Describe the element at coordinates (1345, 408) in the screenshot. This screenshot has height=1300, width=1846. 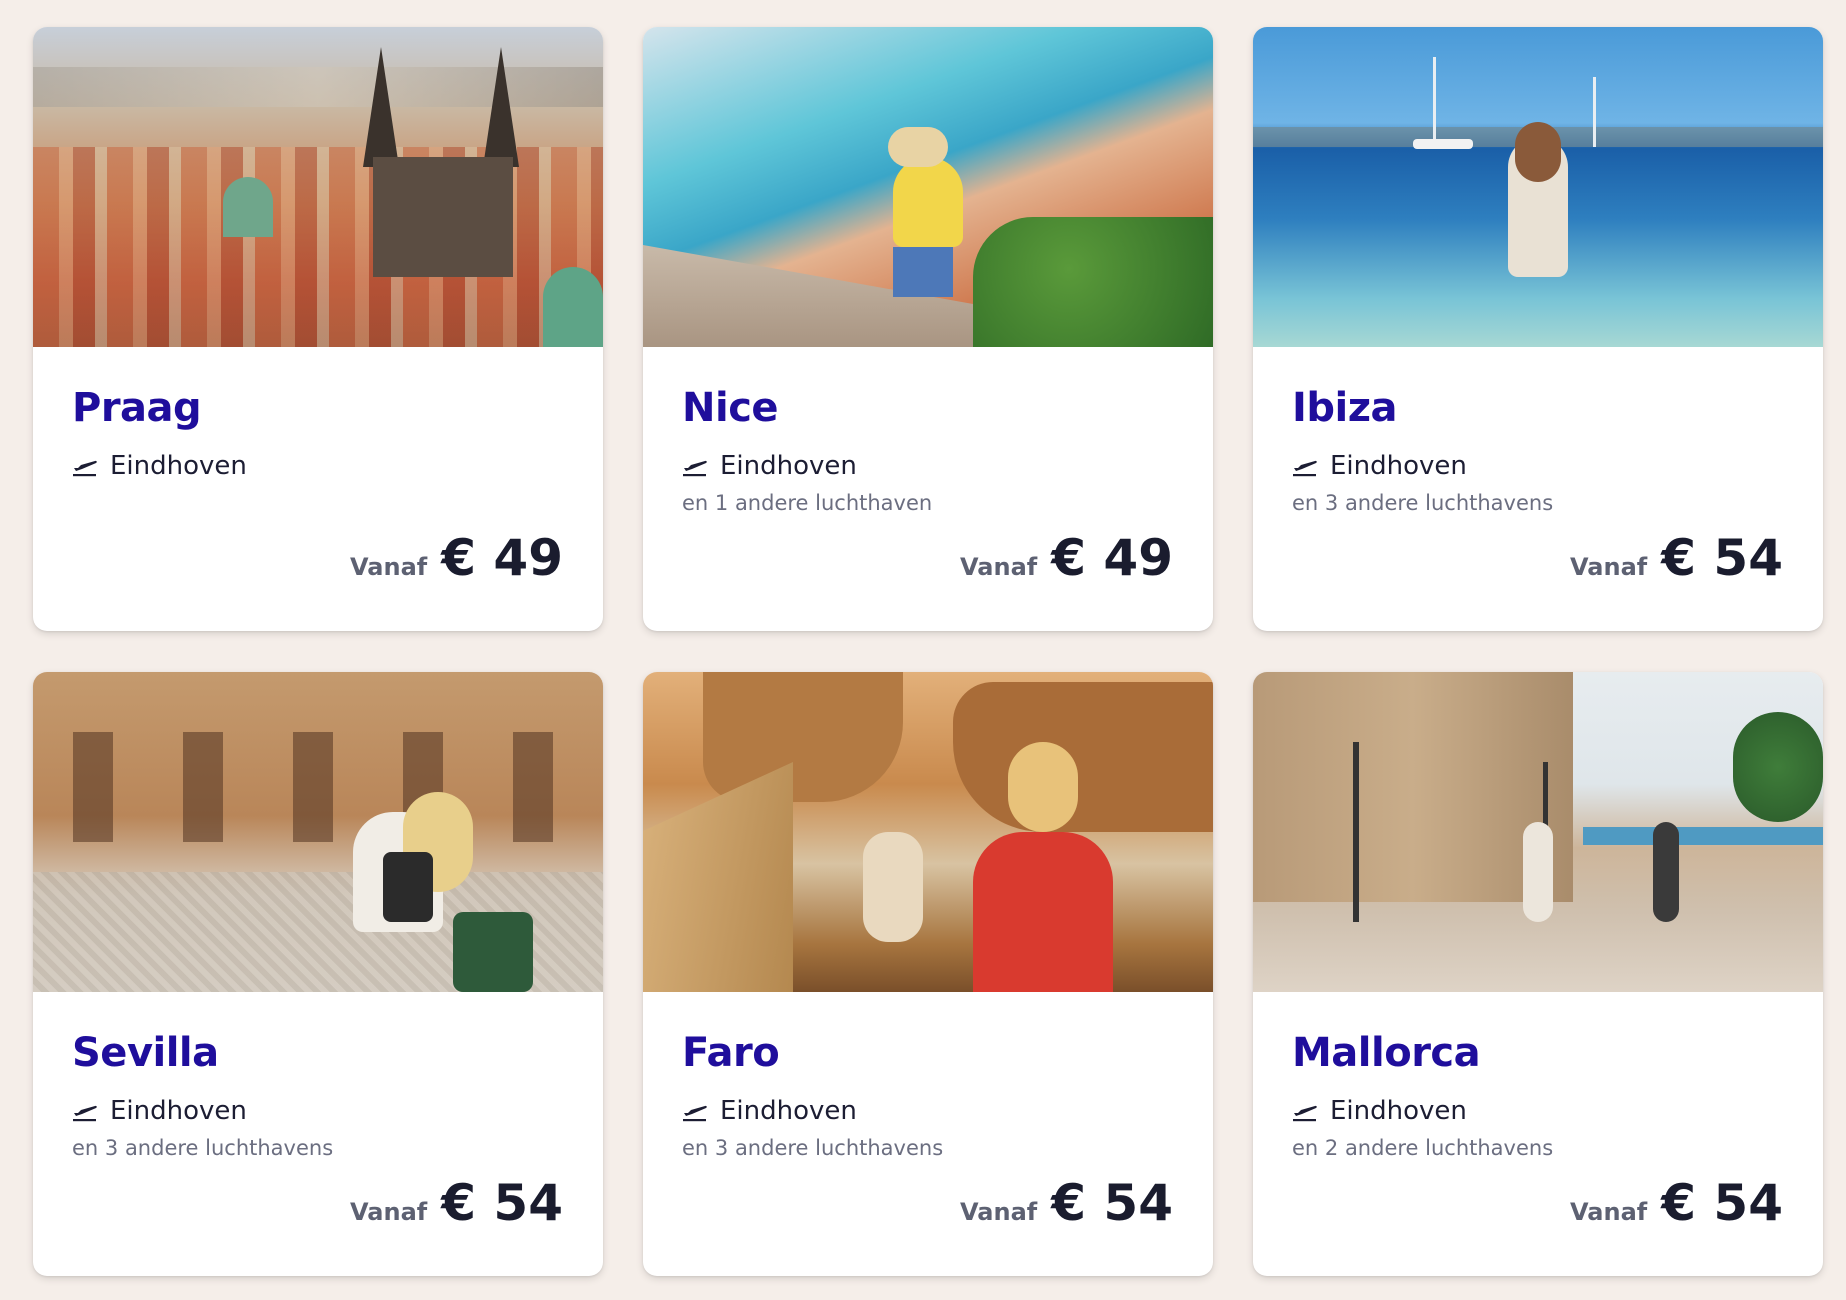
I see `destination-title: Ibiza` at that location.